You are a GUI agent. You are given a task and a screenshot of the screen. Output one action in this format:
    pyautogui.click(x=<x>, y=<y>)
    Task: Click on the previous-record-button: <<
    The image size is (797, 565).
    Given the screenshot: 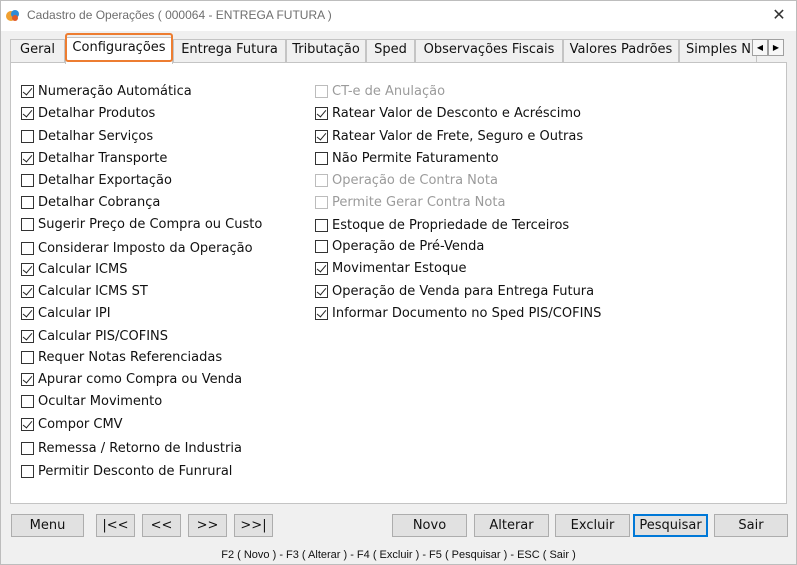 What is the action you would take?
    pyautogui.click(x=161, y=525)
    